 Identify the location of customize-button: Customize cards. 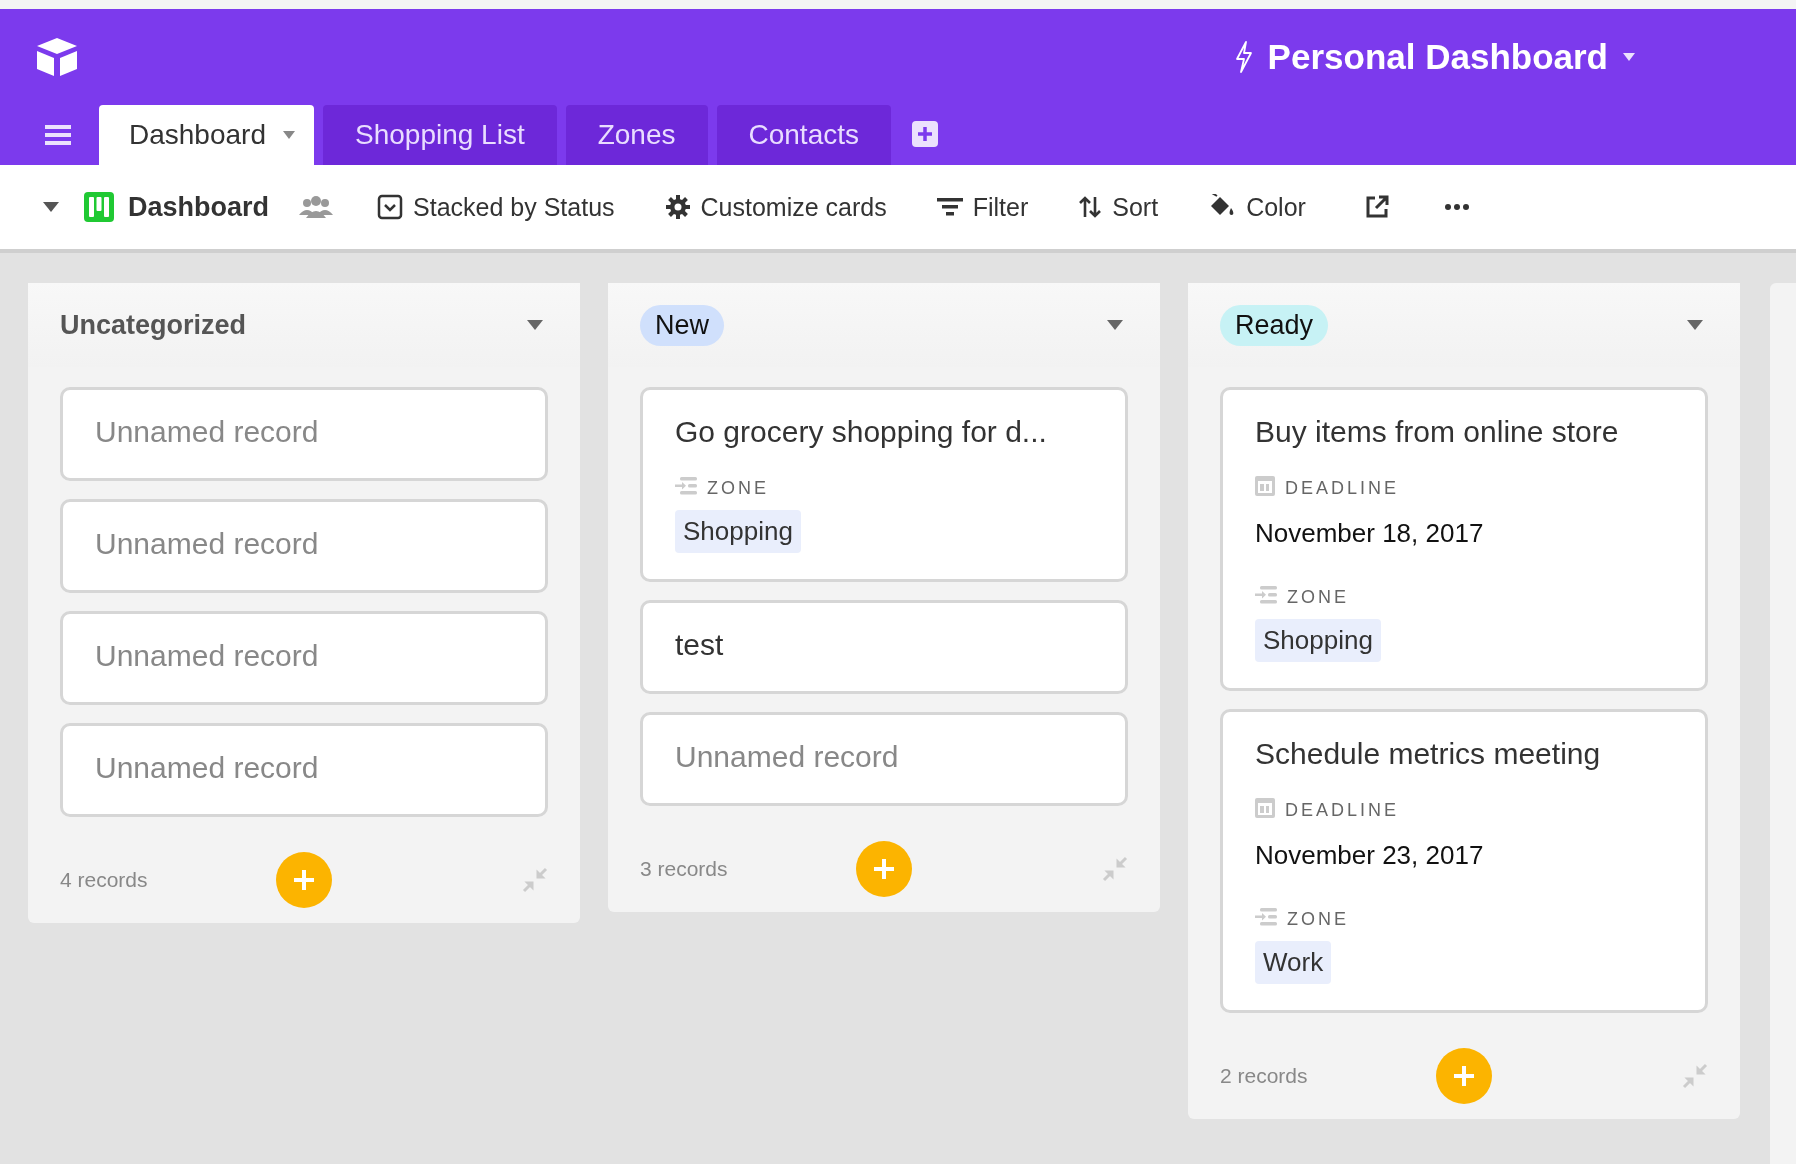
(775, 207).